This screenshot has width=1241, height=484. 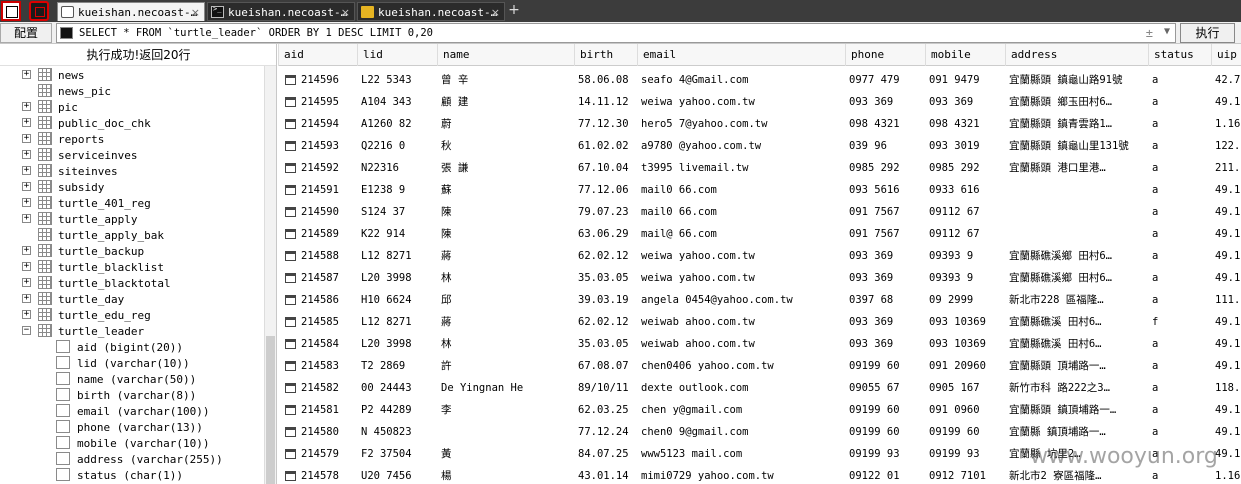 I want to click on cell-name: 蔣, so click(x=507, y=322).